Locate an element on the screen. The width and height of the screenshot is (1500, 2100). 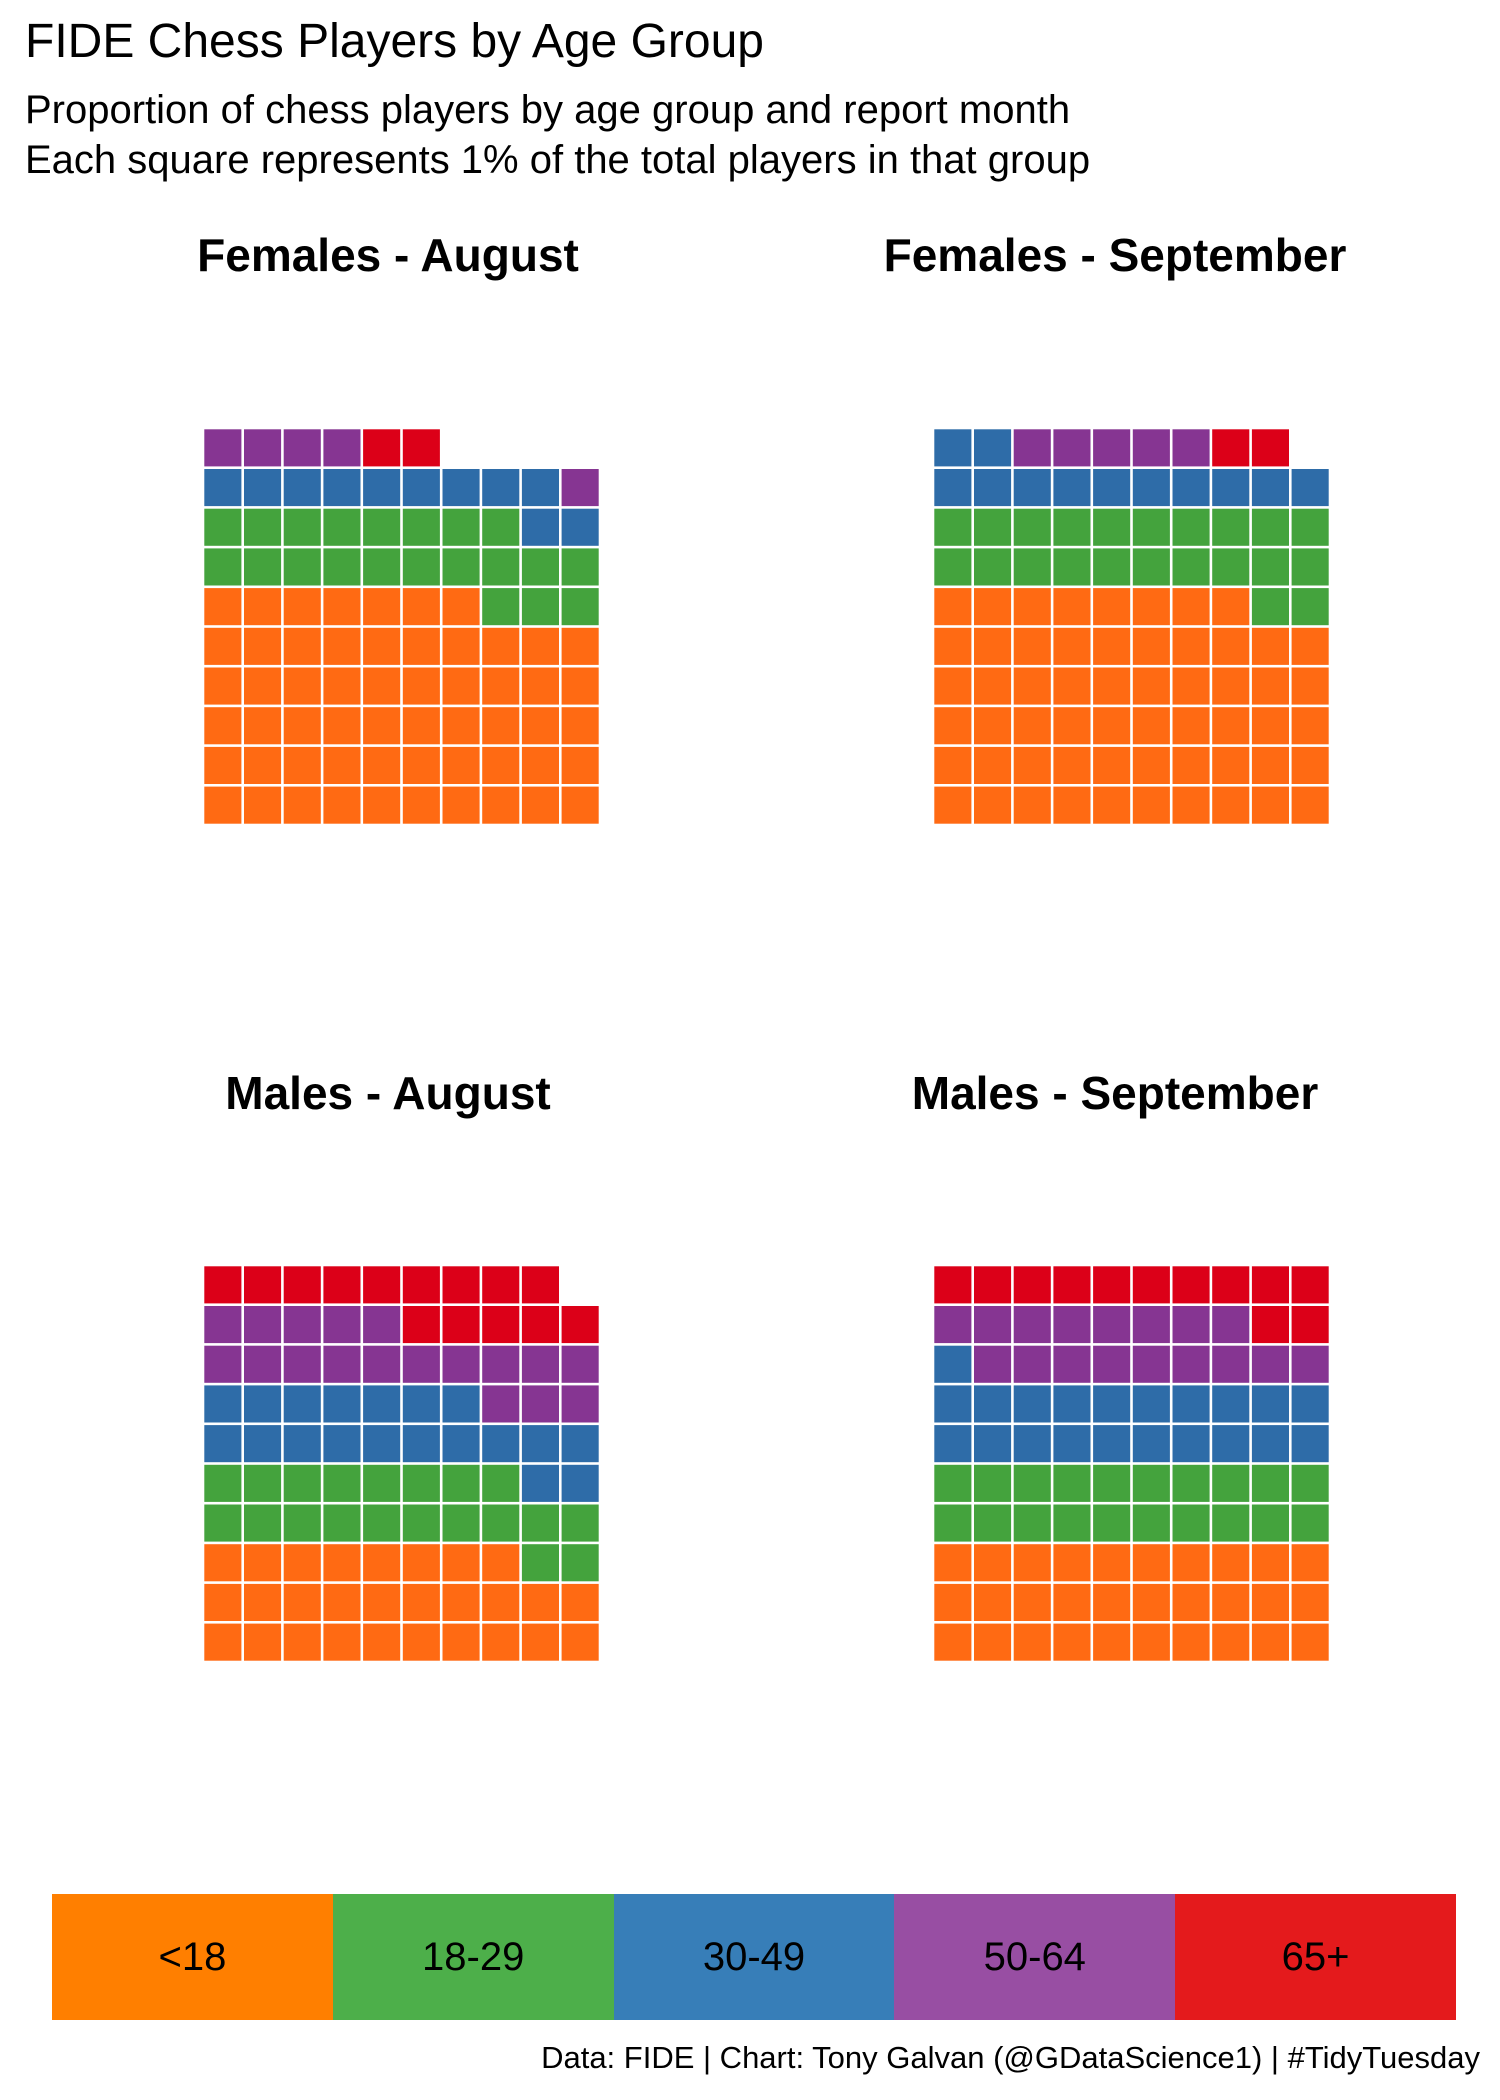
legend: <18 18-29 30-49 50-64 65+ is located at coordinates (754, 1957).